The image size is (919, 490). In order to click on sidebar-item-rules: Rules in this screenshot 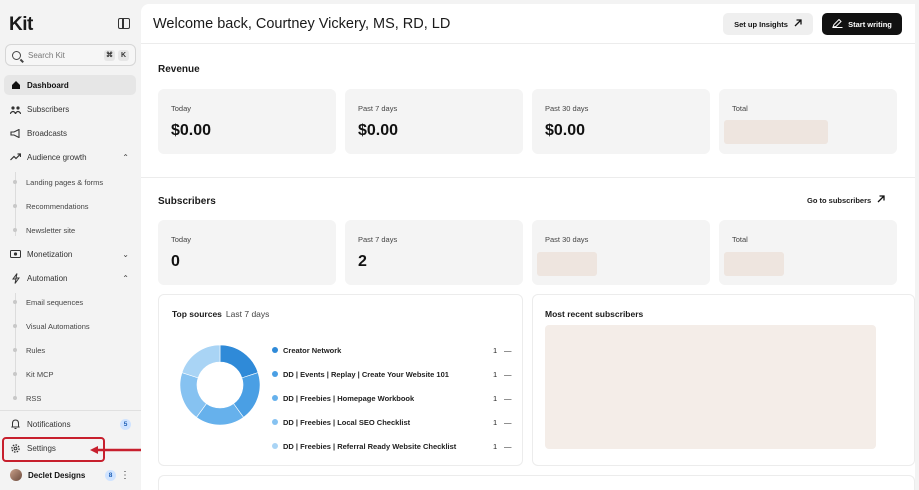, I will do `click(35, 350)`.